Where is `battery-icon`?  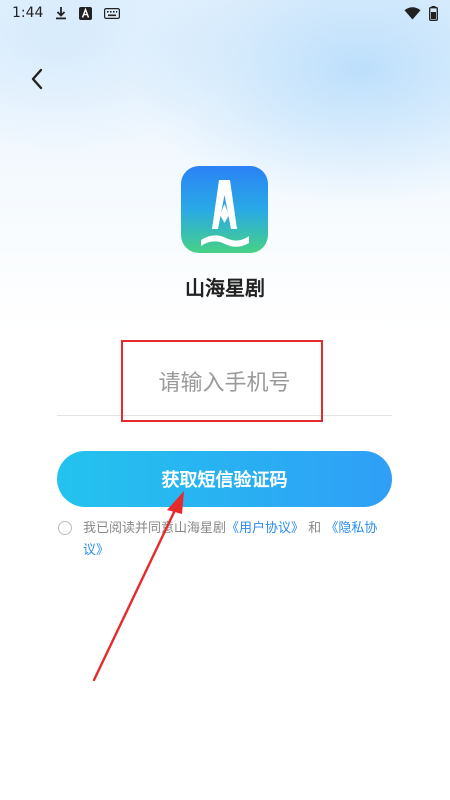 battery-icon is located at coordinates (433, 13).